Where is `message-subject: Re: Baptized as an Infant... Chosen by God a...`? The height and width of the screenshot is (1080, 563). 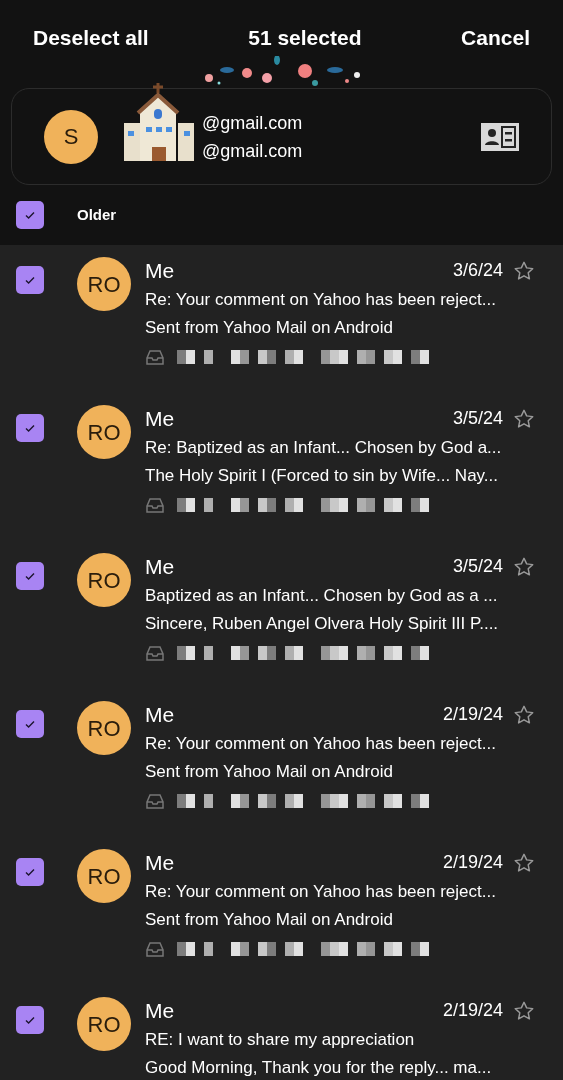 message-subject: Re: Baptized as an Infant... Chosen by God a... is located at coordinates (324, 448).